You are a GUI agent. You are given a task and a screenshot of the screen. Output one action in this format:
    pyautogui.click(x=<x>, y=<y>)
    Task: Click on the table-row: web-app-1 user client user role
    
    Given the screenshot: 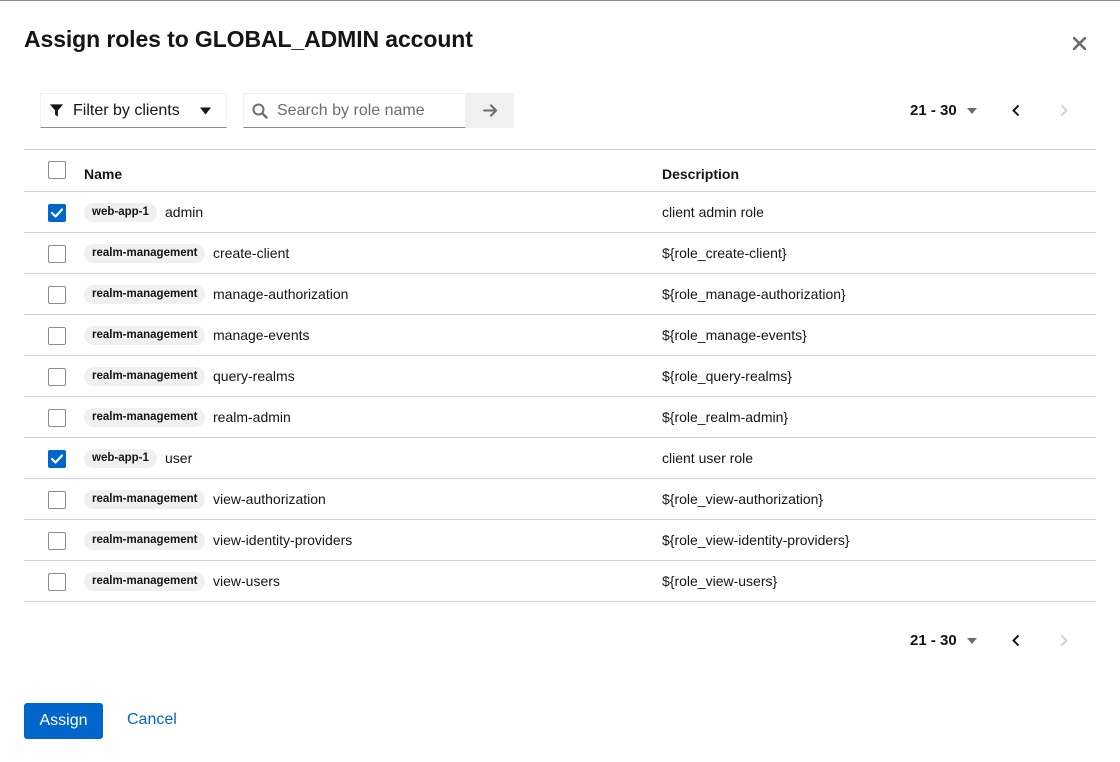 What is the action you would take?
    pyautogui.click(x=560, y=458)
    